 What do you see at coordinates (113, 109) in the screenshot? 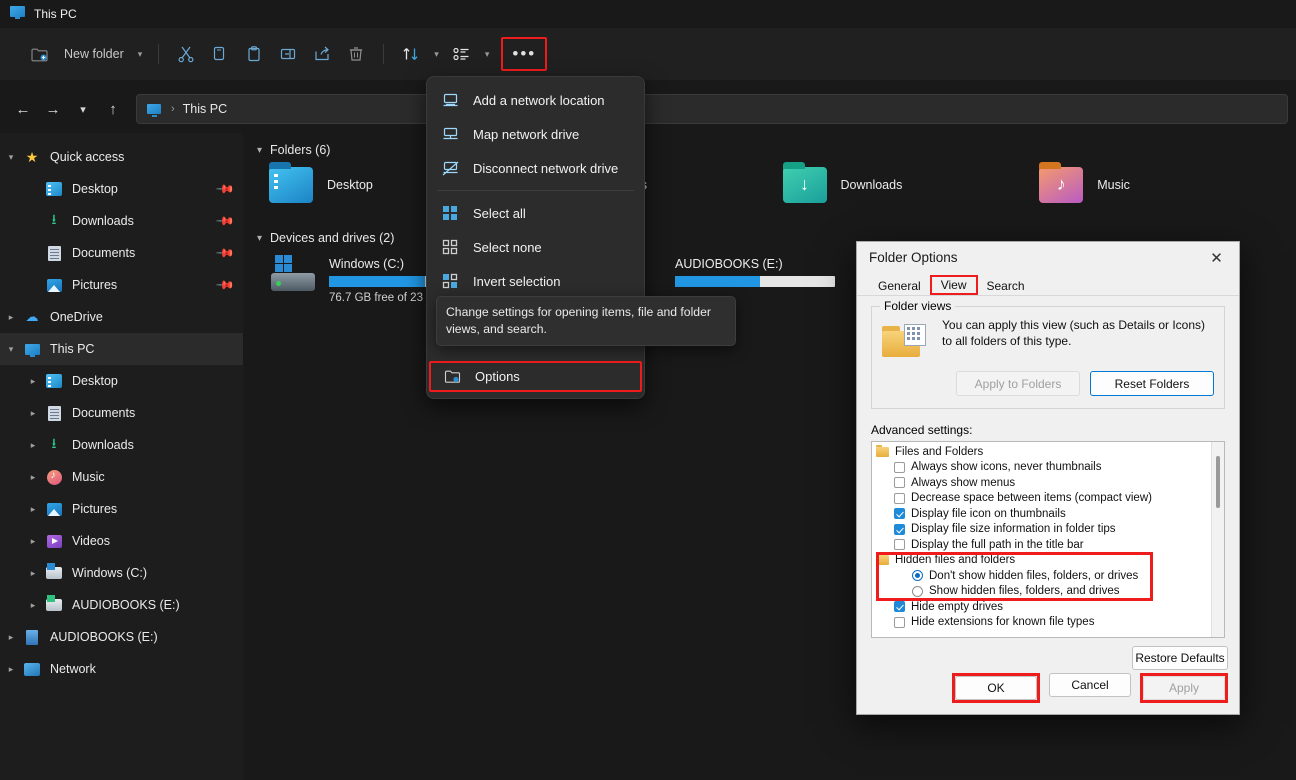
I see `up-arrow-icon: ↑` at bounding box center [113, 109].